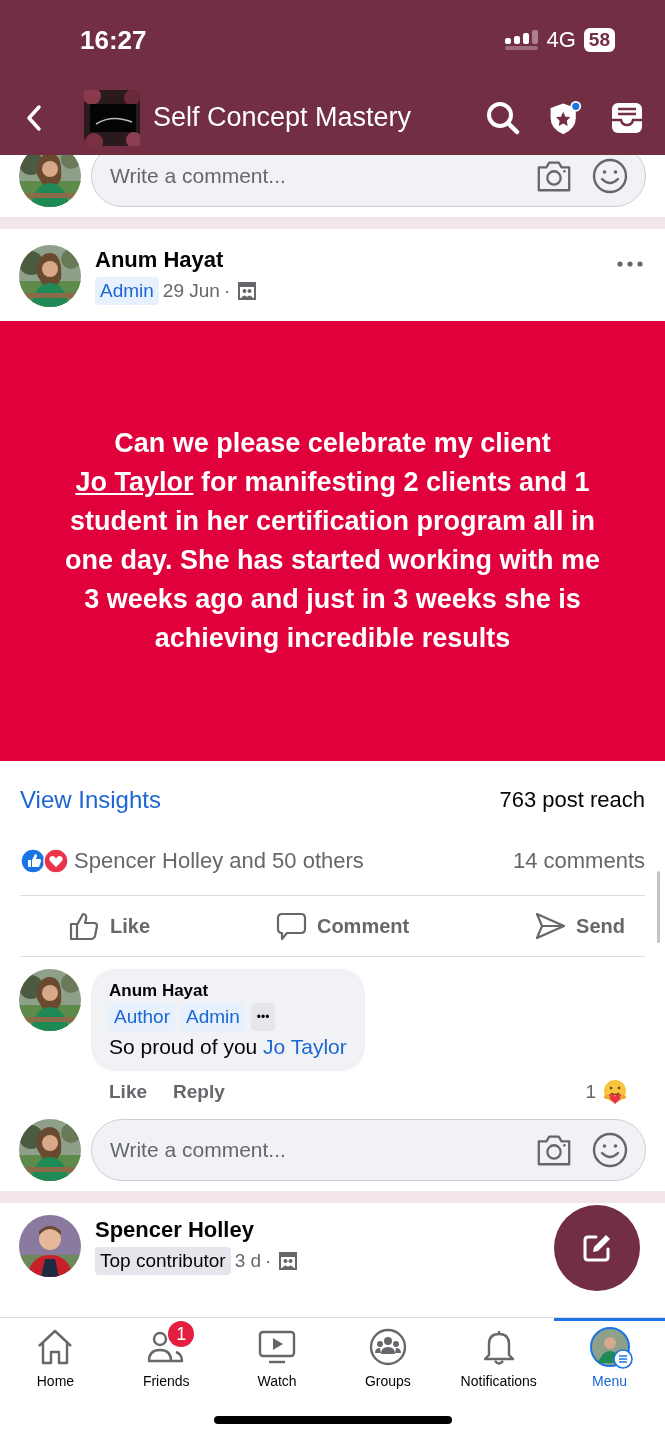 This screenshot has width=665, height=1440. I want to click on groups-icon, so click(387, 1347).